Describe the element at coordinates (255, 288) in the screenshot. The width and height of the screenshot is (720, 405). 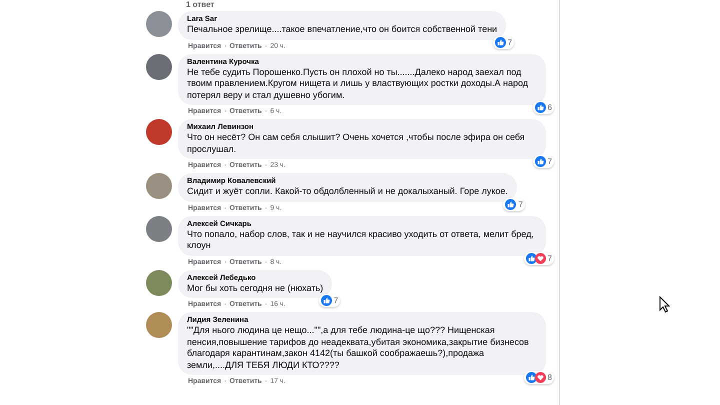
I see `comment-text: Мог бы хоть сегодня не (нюхать)` at that location.